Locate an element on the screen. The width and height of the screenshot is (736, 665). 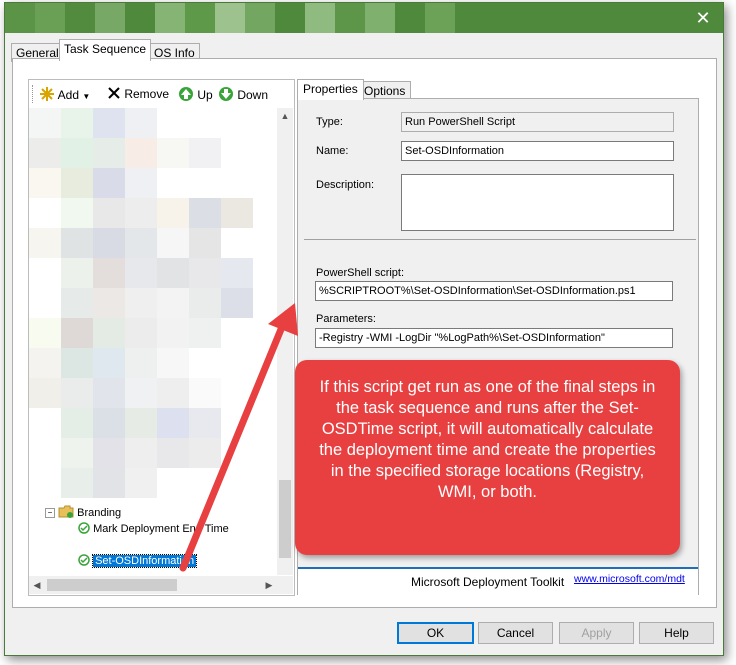
vertical-scroll-thumb is located at coordinates (285, 519).